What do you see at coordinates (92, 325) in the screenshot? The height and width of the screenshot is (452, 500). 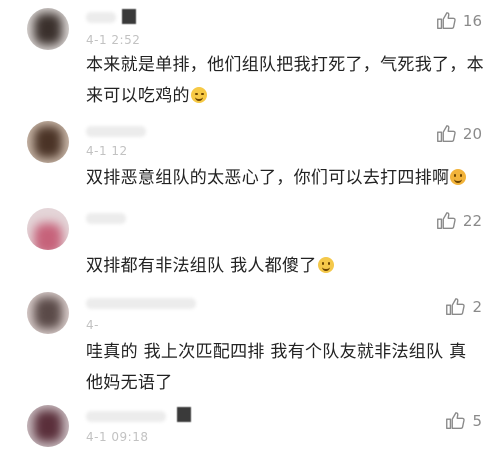 I see `comment-time: 4-` at bounding box center [92, 325].